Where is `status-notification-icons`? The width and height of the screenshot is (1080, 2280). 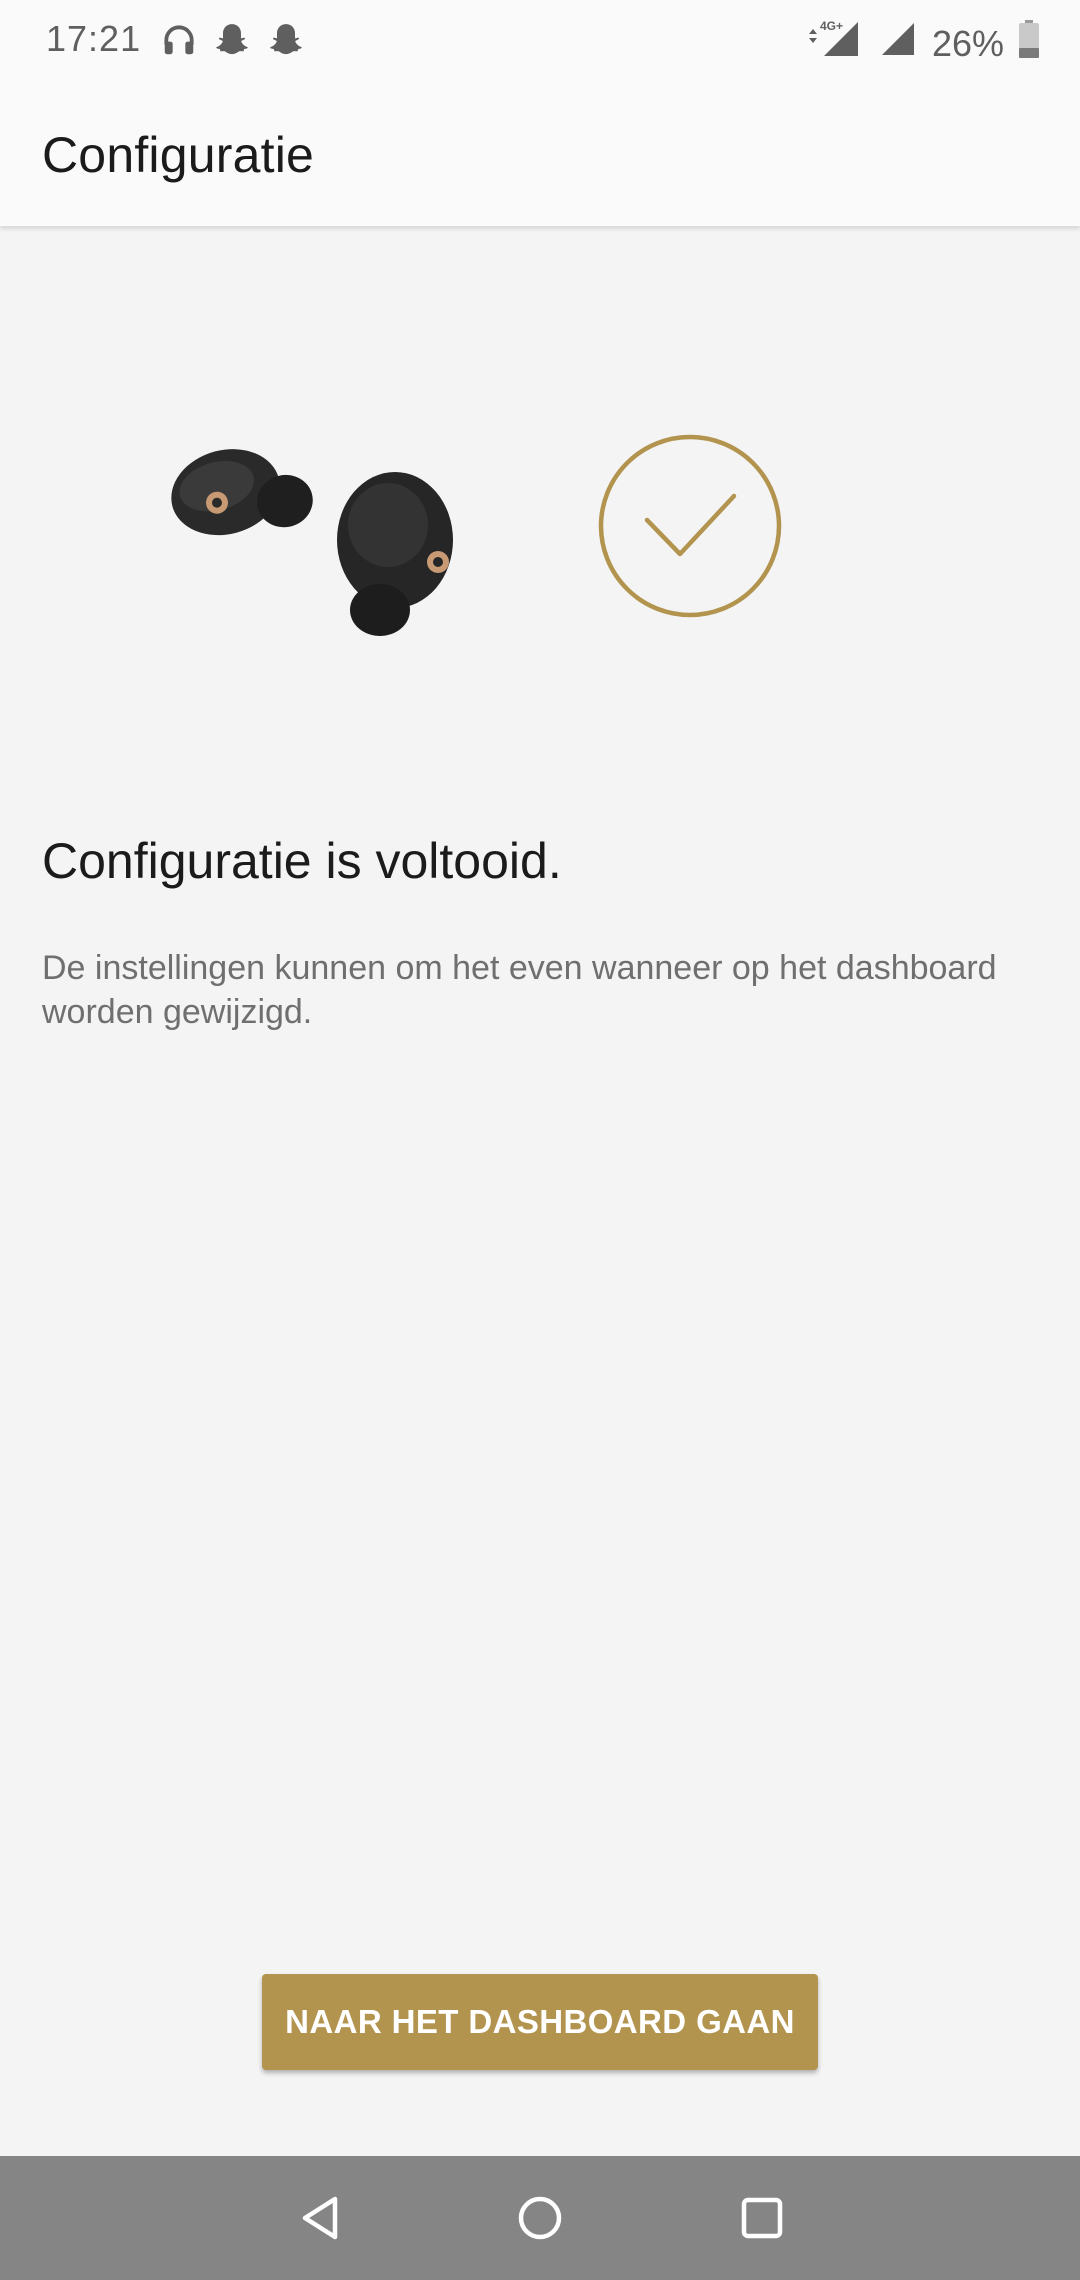
status-notification-icons is located at coordinates (233, 44).